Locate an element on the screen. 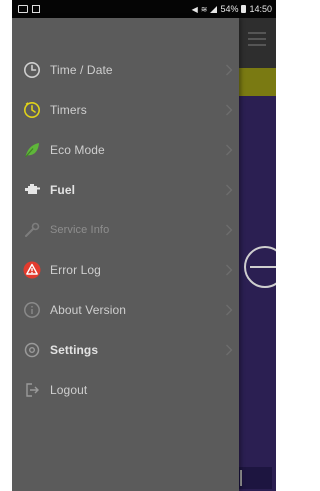 The image size is (320, 491). menu-item-eco-mode: Eco Mode is located at coordinates (125, 150).